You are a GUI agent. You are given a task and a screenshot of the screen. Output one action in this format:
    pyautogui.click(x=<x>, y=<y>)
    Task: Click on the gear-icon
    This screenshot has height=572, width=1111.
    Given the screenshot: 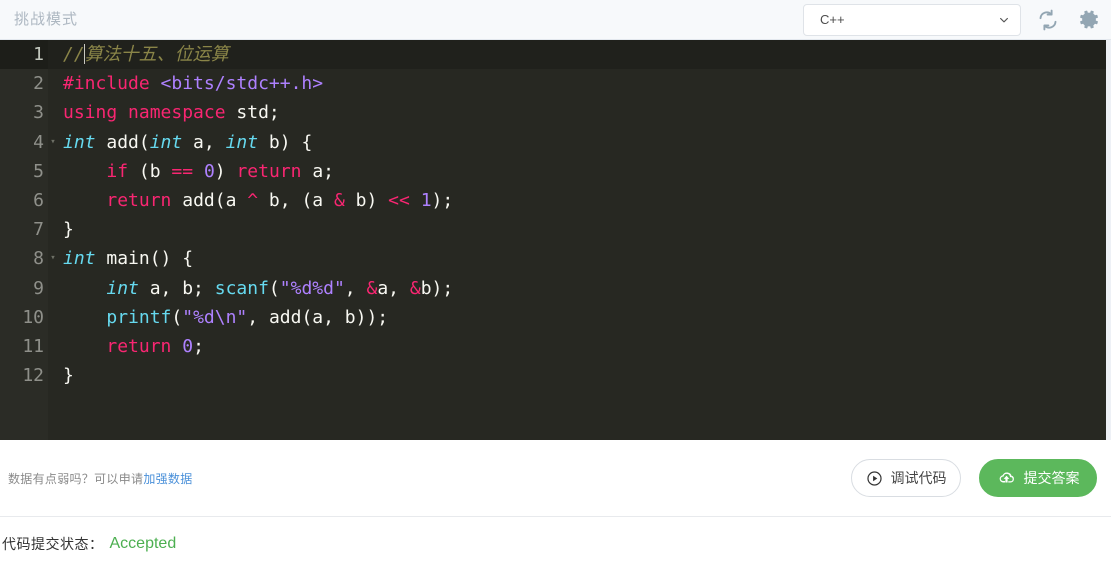 What is the action you would take?
    pyautogui.click(x=1088, y=20)
    